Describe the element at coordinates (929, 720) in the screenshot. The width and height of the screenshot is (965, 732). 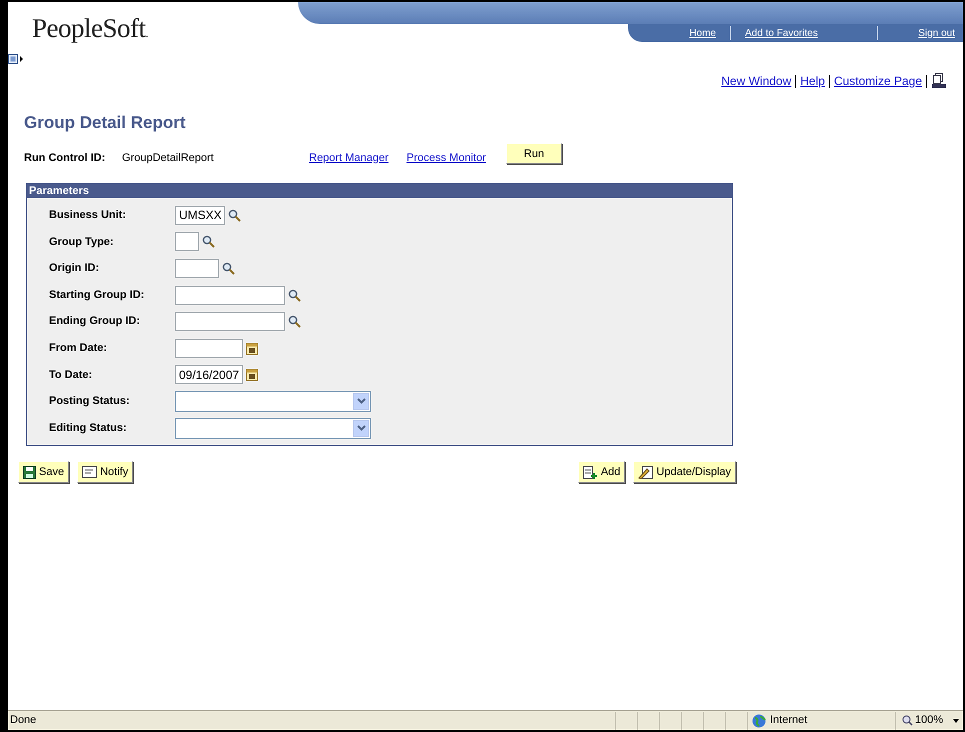
I see `zoom-level: 100%` at that location.